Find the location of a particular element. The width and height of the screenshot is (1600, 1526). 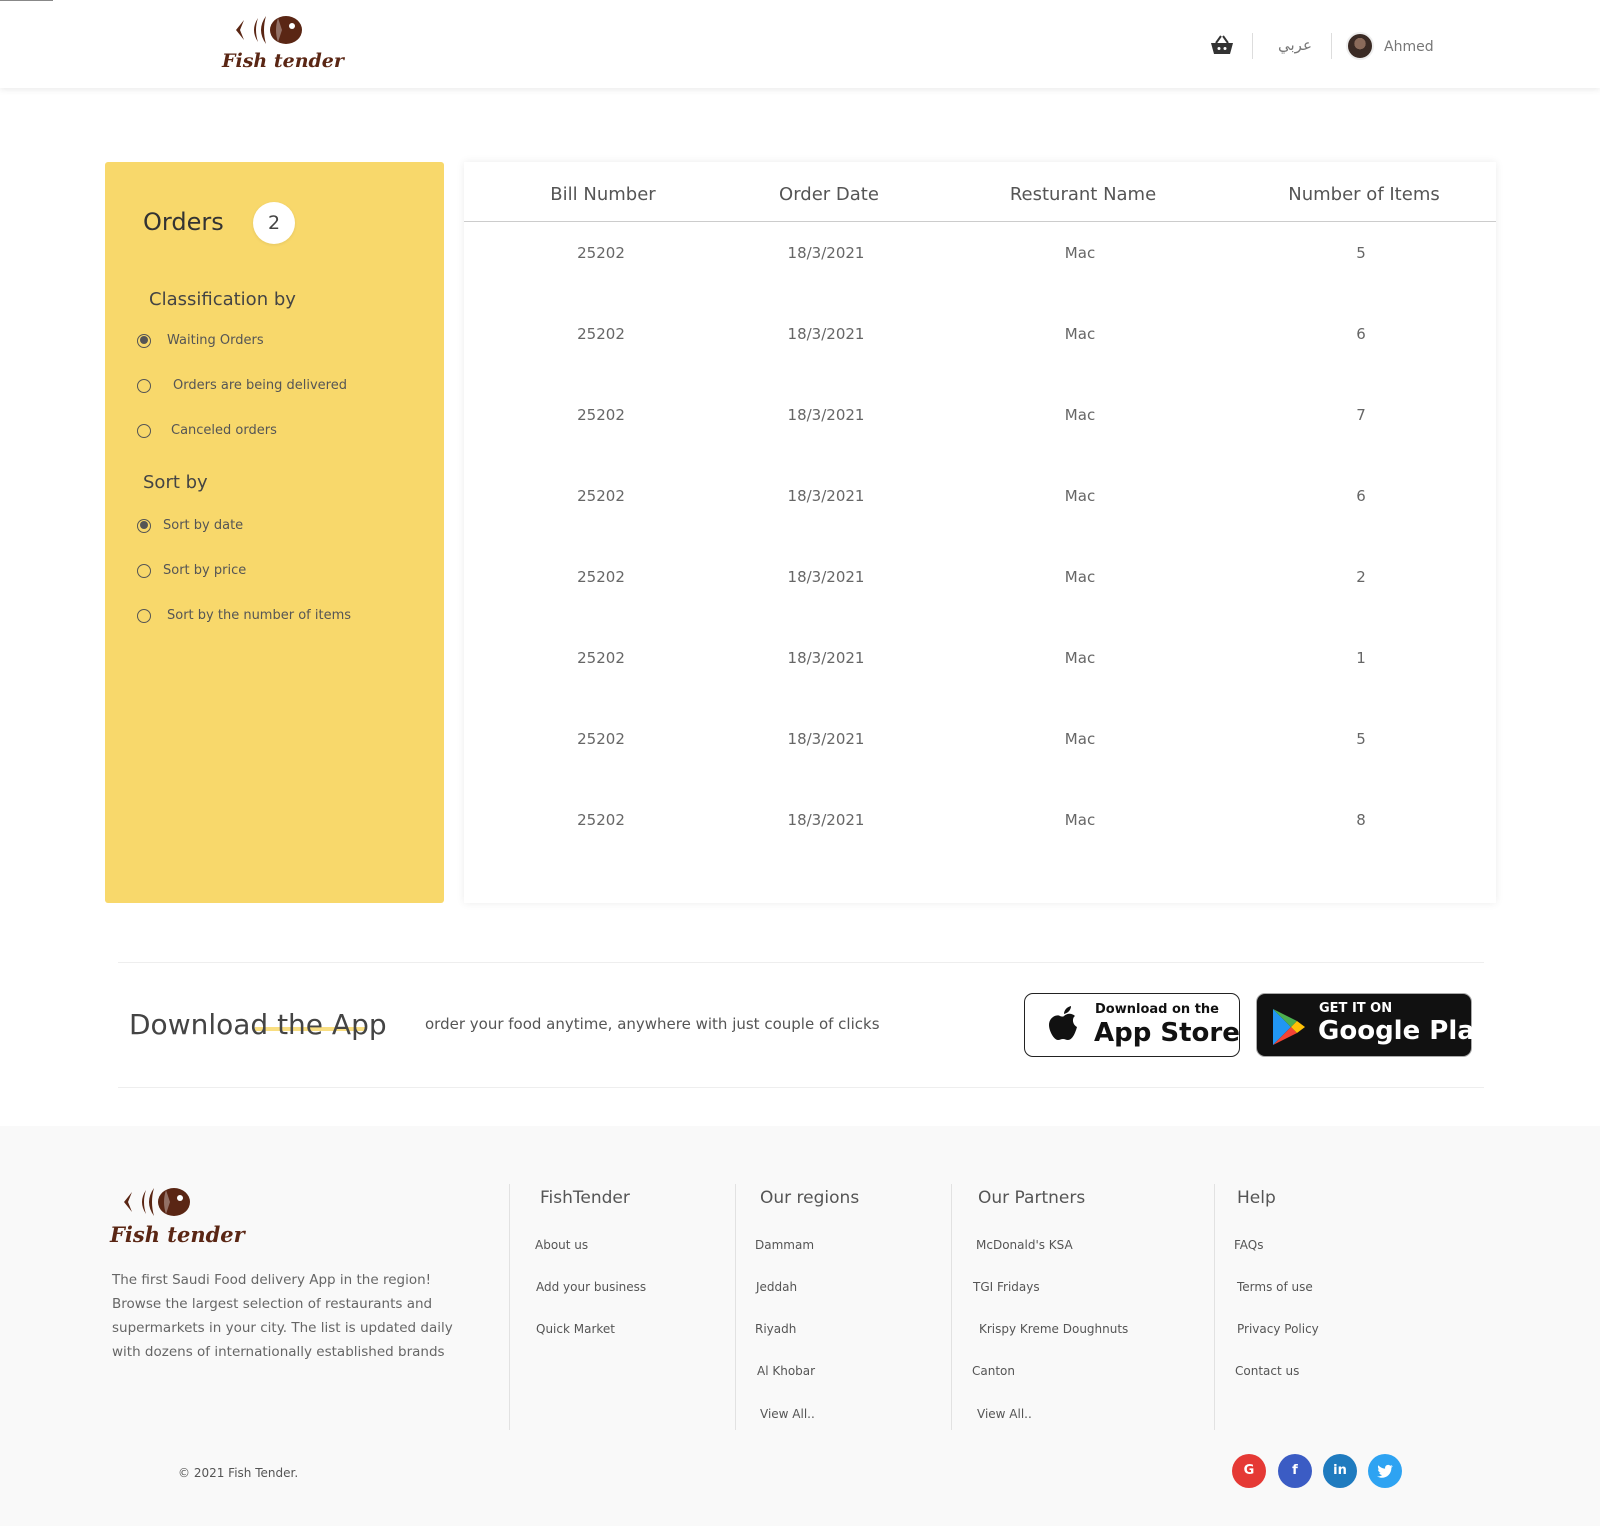

google-icon: G is located at coordinates (1249, 1471).